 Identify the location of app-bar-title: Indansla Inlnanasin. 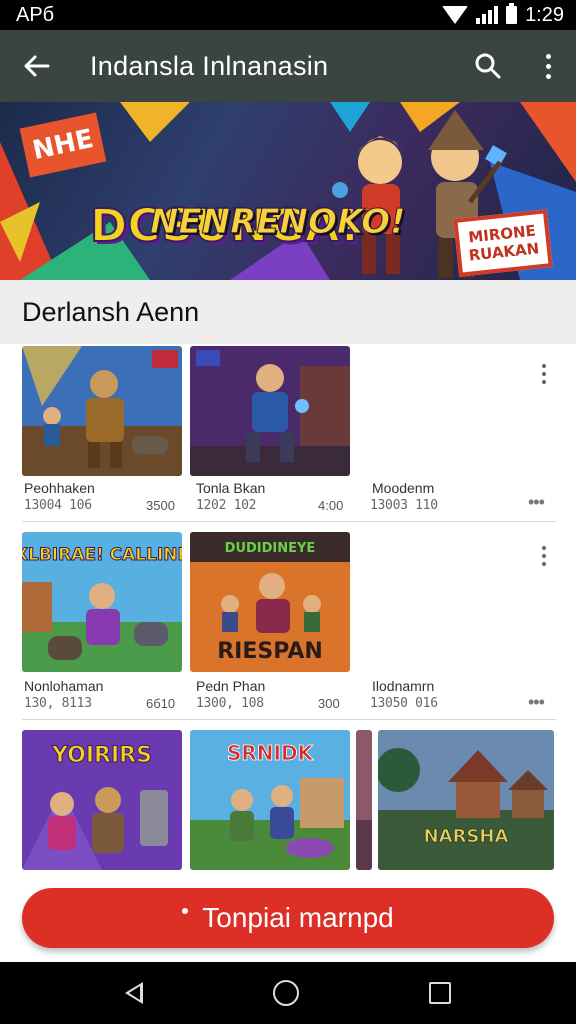
(209, 65).